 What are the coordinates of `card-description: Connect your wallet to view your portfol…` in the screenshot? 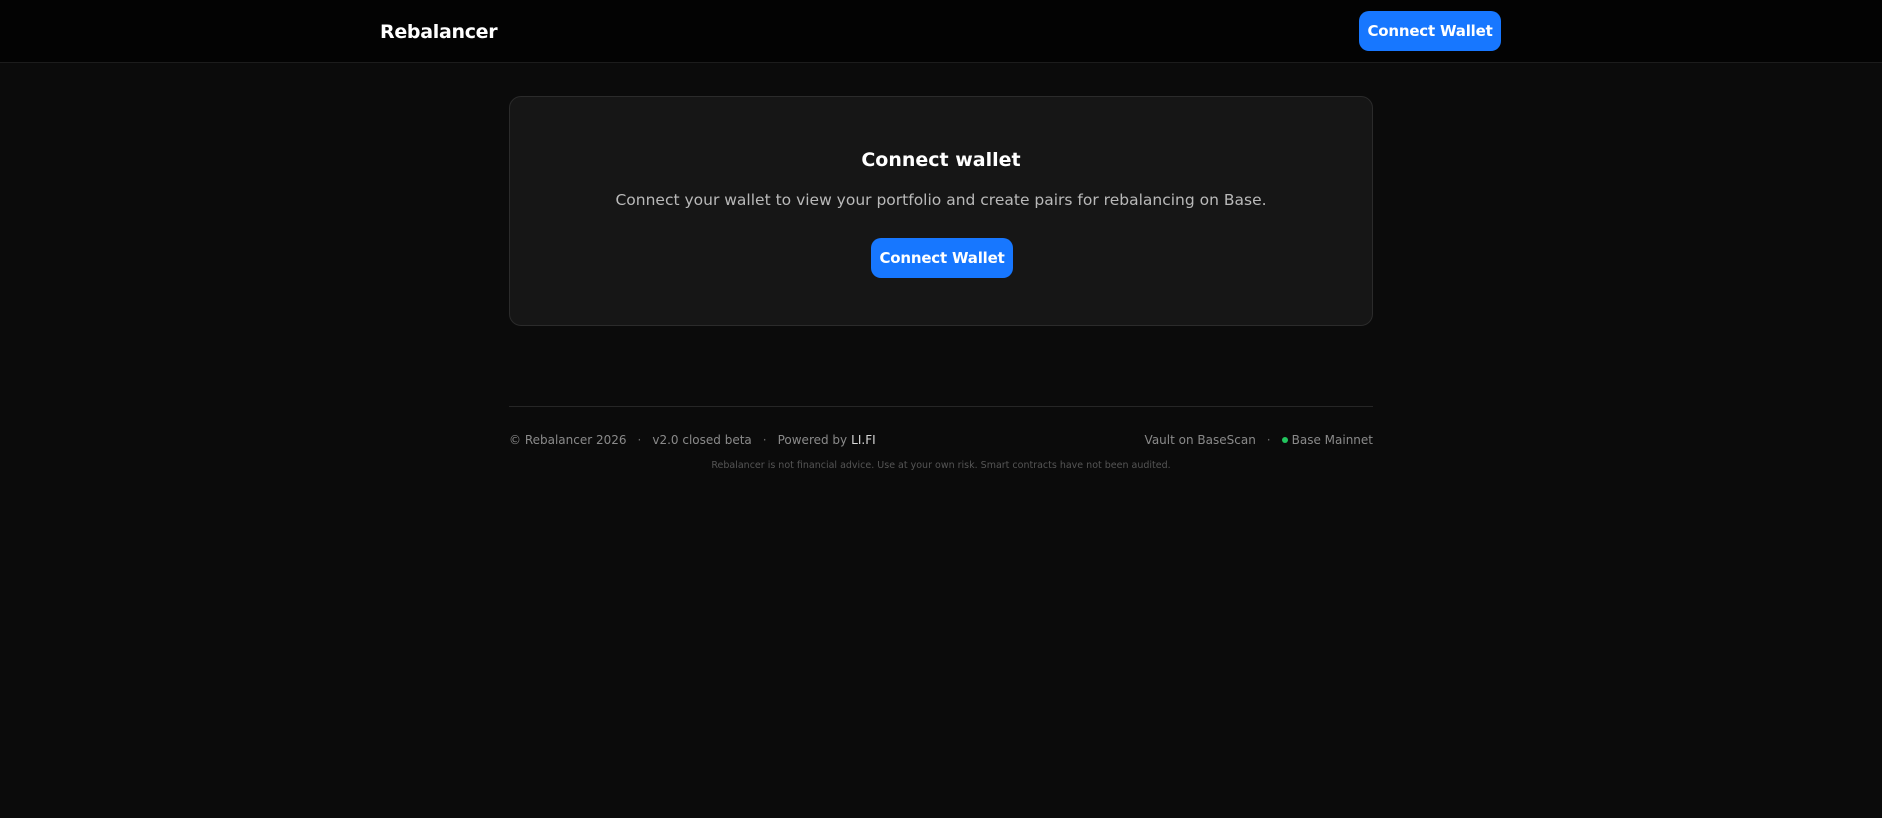 It's located at (941, 200).